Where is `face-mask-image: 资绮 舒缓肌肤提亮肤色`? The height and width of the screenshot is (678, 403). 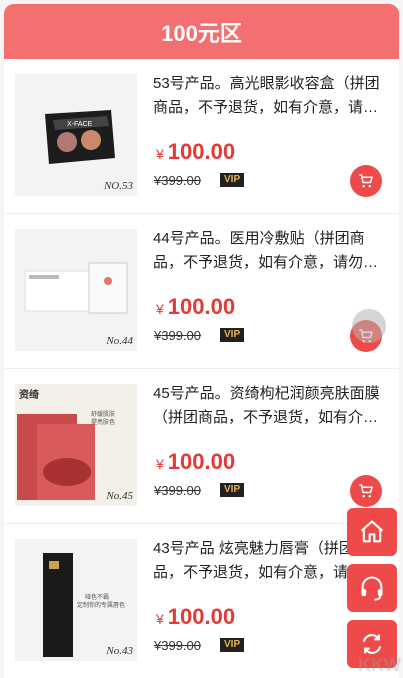 face-mask-image: 资绮 舒缓肌肤提亮肤色 is located at coordinates (76, 445).